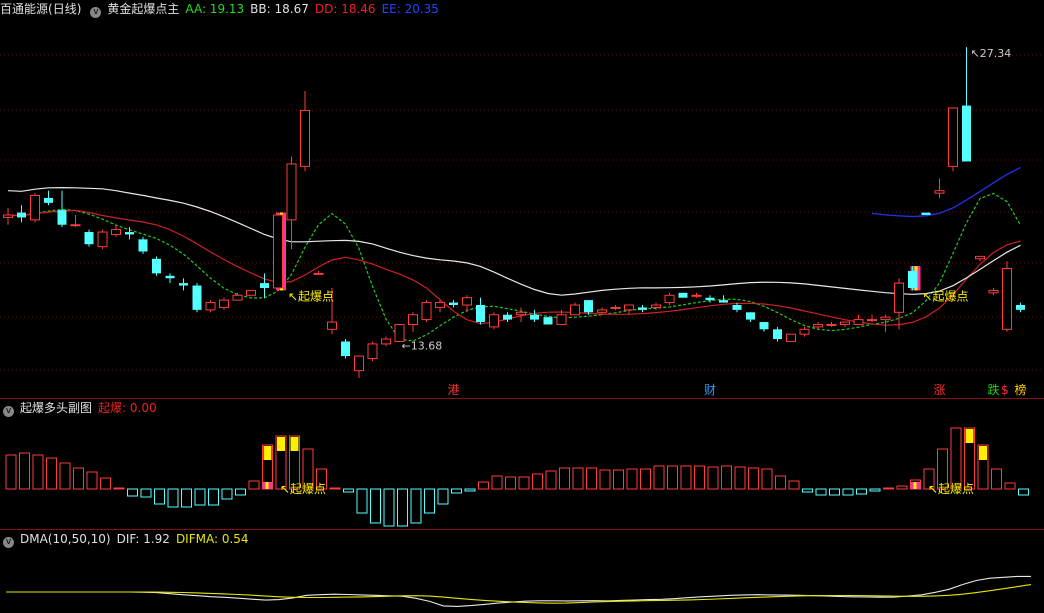 The width and height of the screenshot is (1044, 613). I want to click on event-marker: 榜, so click(1021, 389).